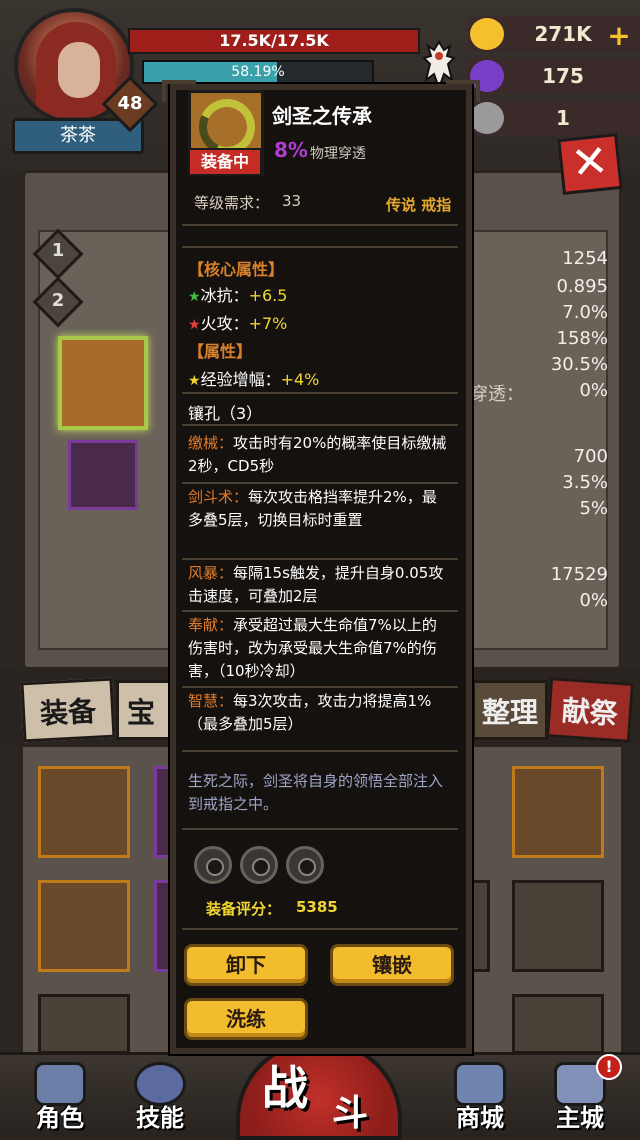 This screenshot has height=1140, width=640. I want to click on attr-line: ★经验增幅：+4%, so click(253, 378).